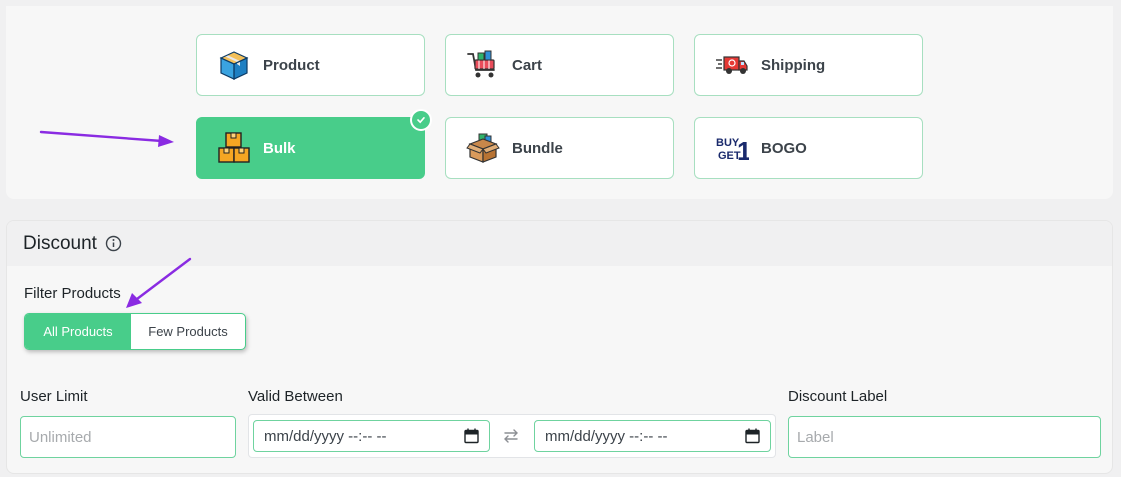 Image resolution: width=1121 pixels, height=477 pixels. I want to click on valid-end-placeholder: mm/dd/yyyy --:-- --, so click(606, 436).